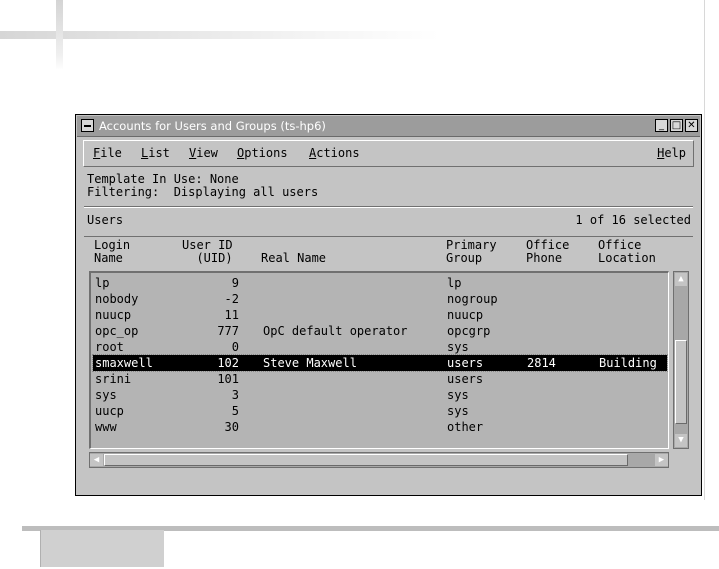 This screenshot has width=719, height=569. What do you see at coordinates (102, 283) in the screenshot?
I see `cell-login: lp` at bounding box center [102, 283].